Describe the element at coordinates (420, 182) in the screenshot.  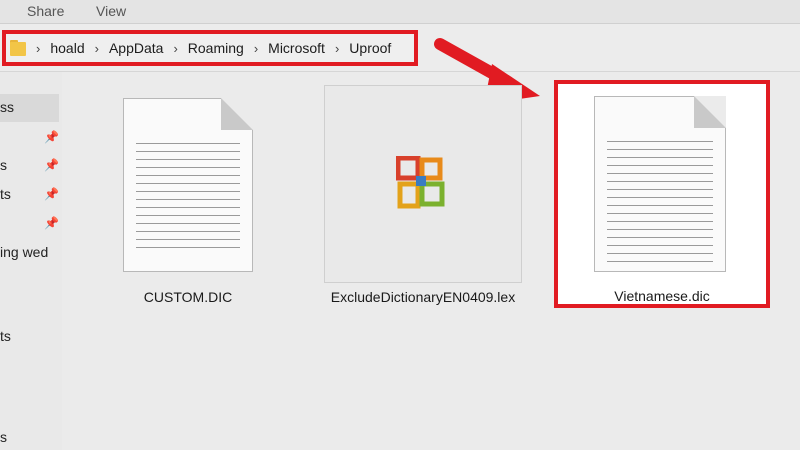
I see `office-logo-icon` at that location.